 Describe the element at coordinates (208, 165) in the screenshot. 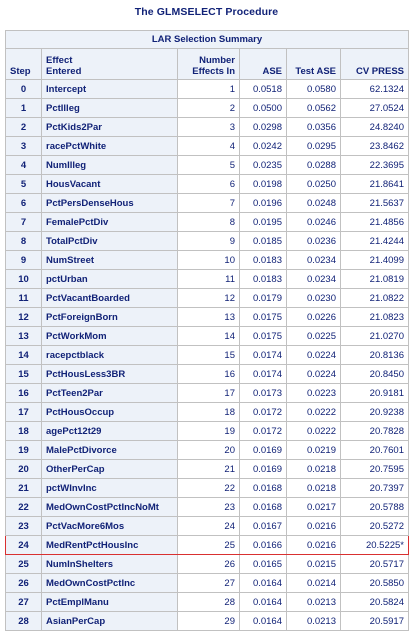

I see `number-effects-in-cell: 5` at that location.